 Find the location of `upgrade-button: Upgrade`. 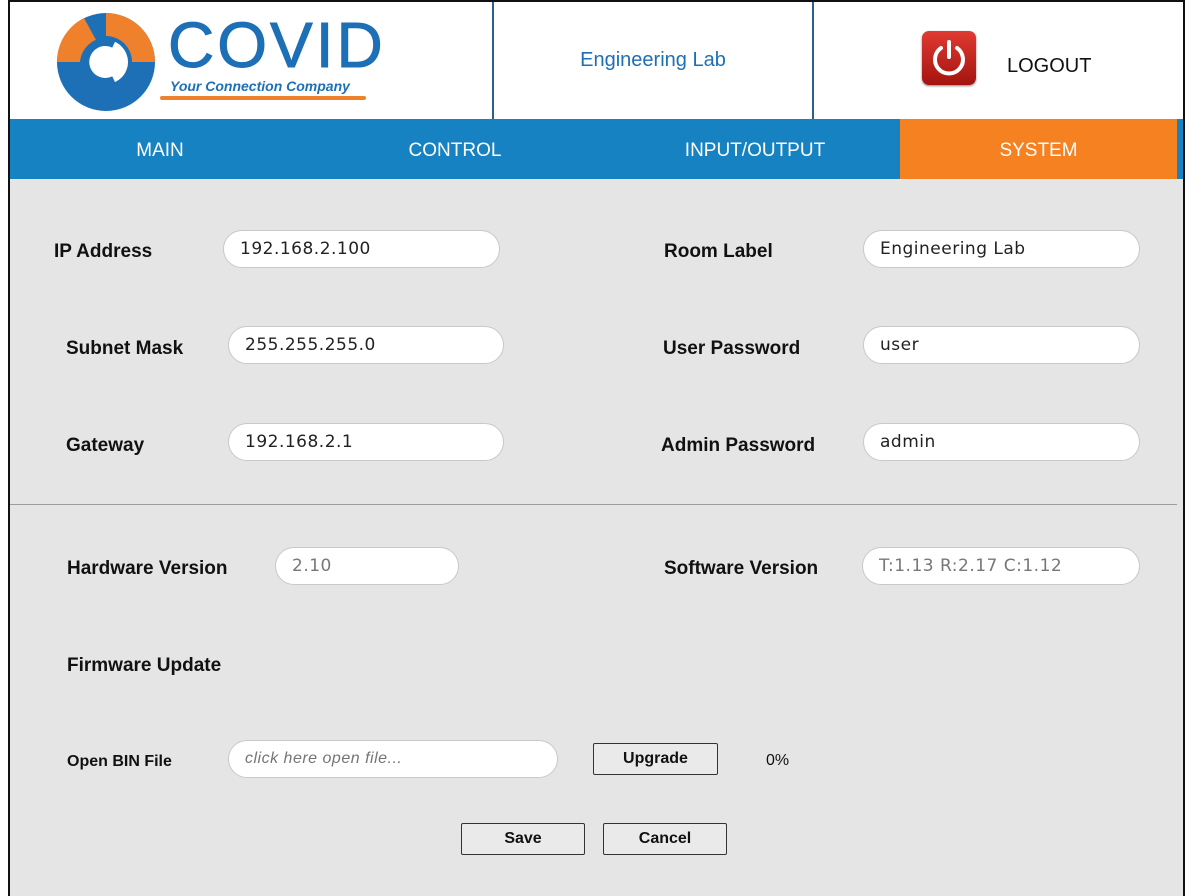

upgrade-button: Upgrade is located at coordinates (655, 759).